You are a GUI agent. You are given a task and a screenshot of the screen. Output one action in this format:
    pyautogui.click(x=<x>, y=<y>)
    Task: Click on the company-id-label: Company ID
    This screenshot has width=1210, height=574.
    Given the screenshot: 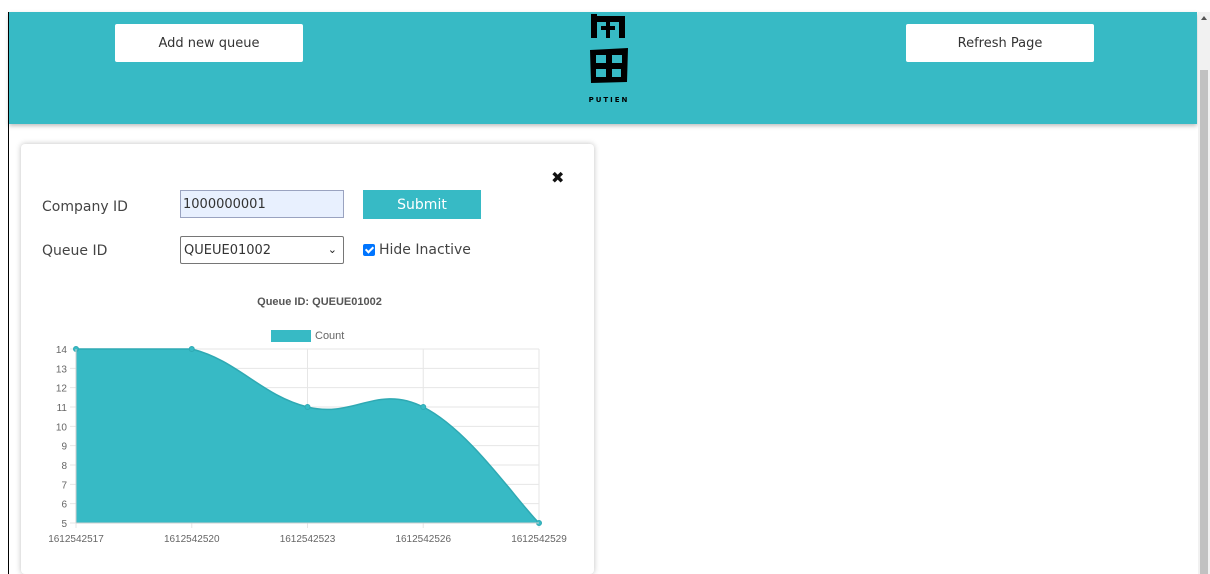 What is the action you would take?
    pyautogui.click(x=85, y=207)
    